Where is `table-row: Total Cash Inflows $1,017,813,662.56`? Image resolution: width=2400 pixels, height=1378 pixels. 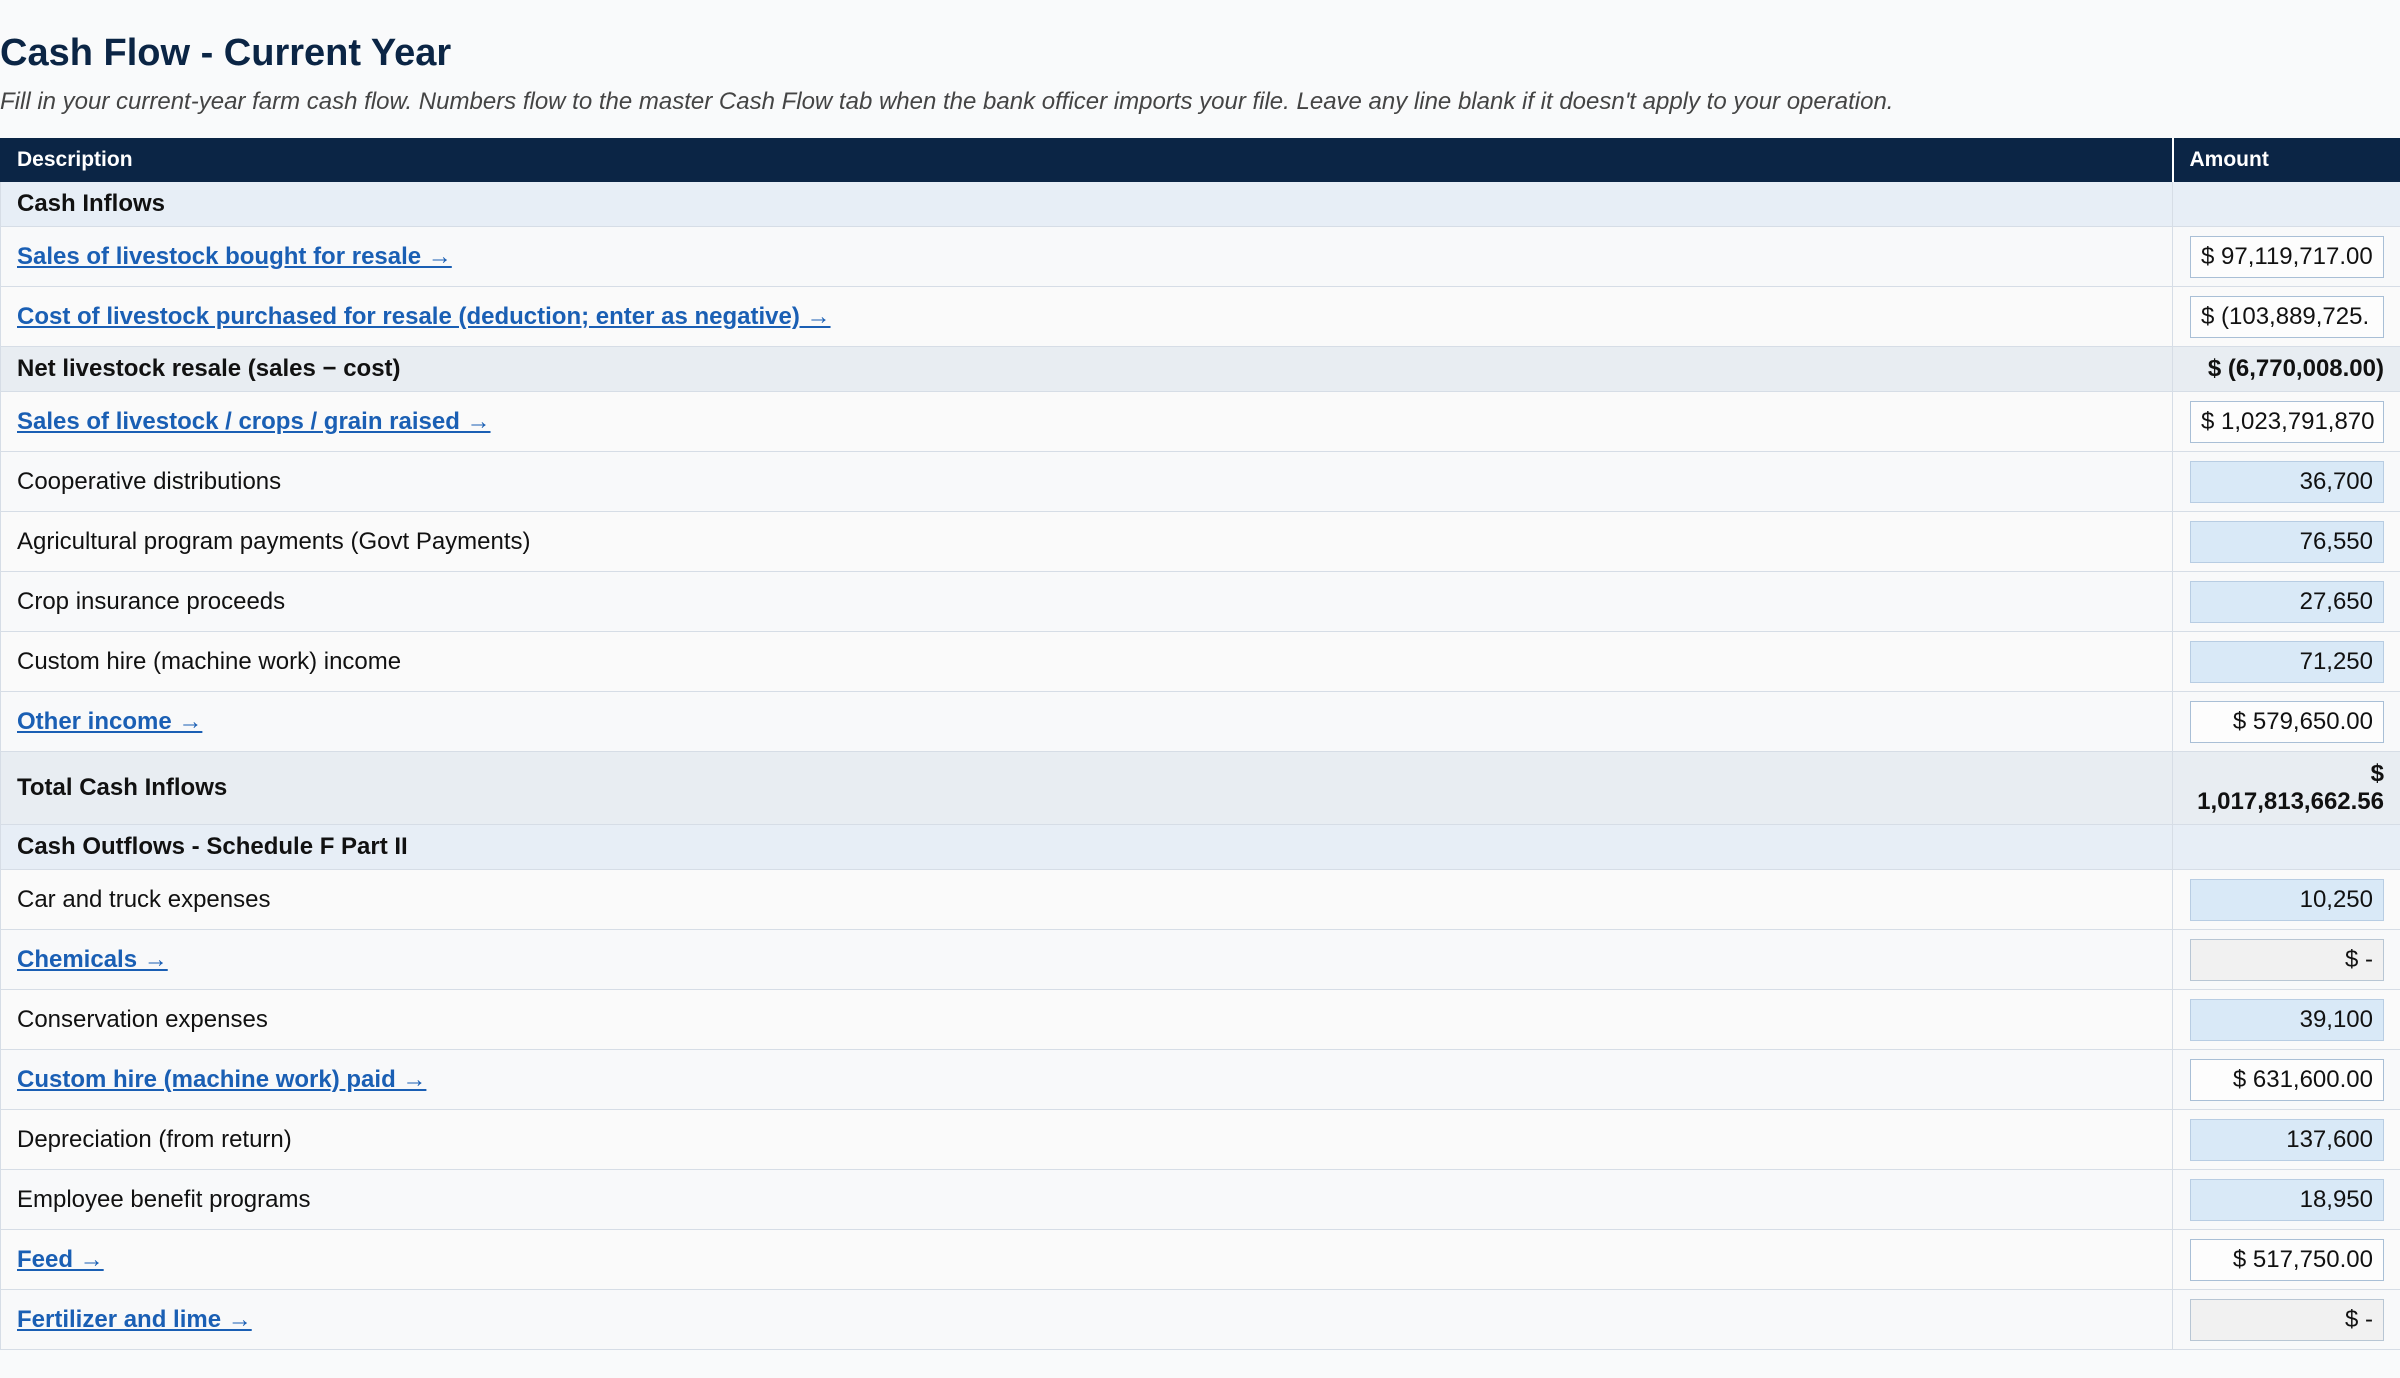 table-row: Total Cash Inflows $1,017,813,662.56 is located at coordinates (1200, 788).